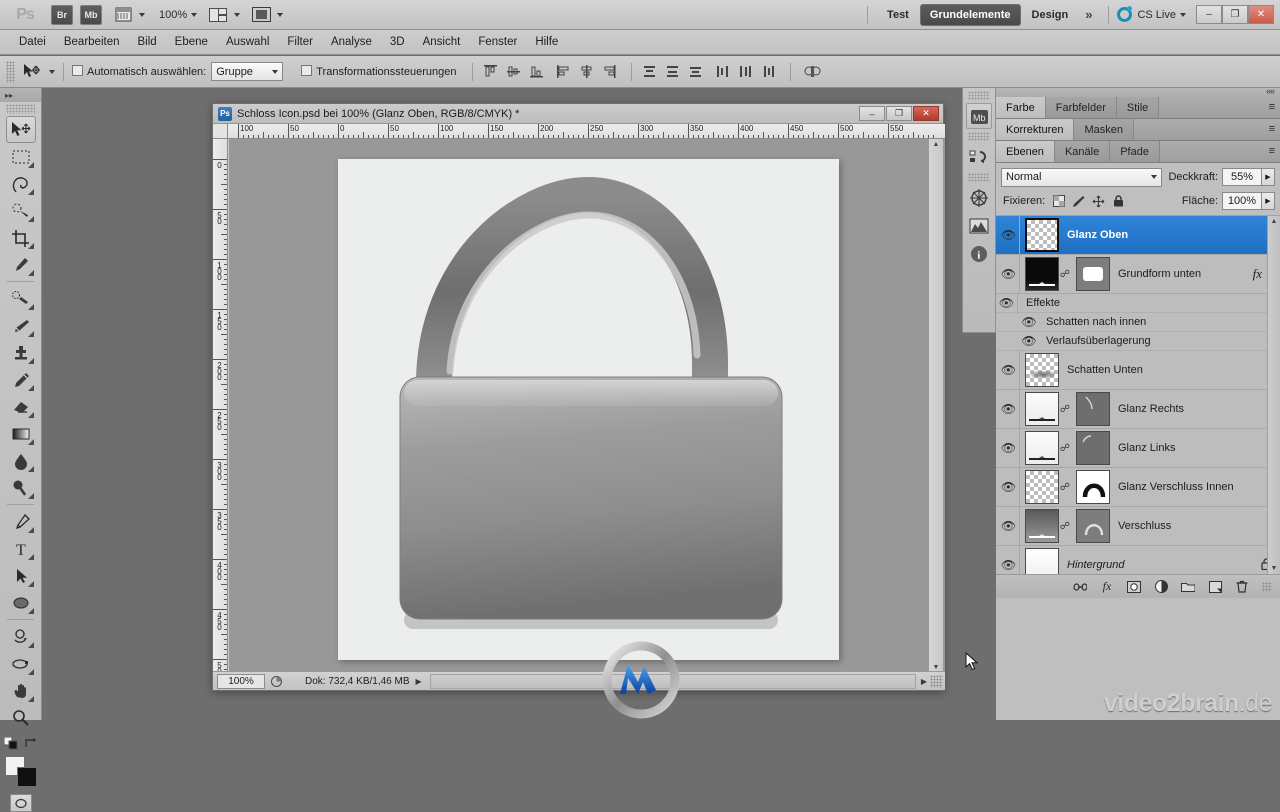 The image size is (1280, 812). I want to click on lock-position-icon, so click(1098, 201).